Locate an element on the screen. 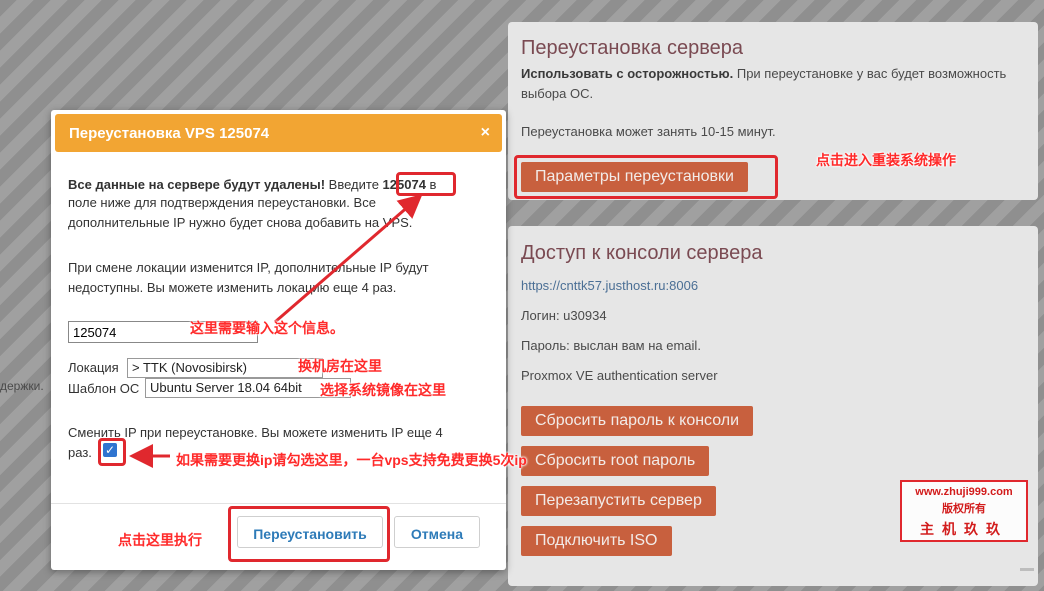  scrollbar-thumb is located at coordinates (1027, 569).